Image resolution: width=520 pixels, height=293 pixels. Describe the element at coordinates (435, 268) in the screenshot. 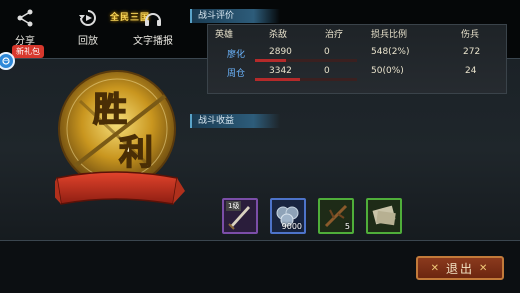

I see `exit-left-ornament-icon: ✕` at that location.